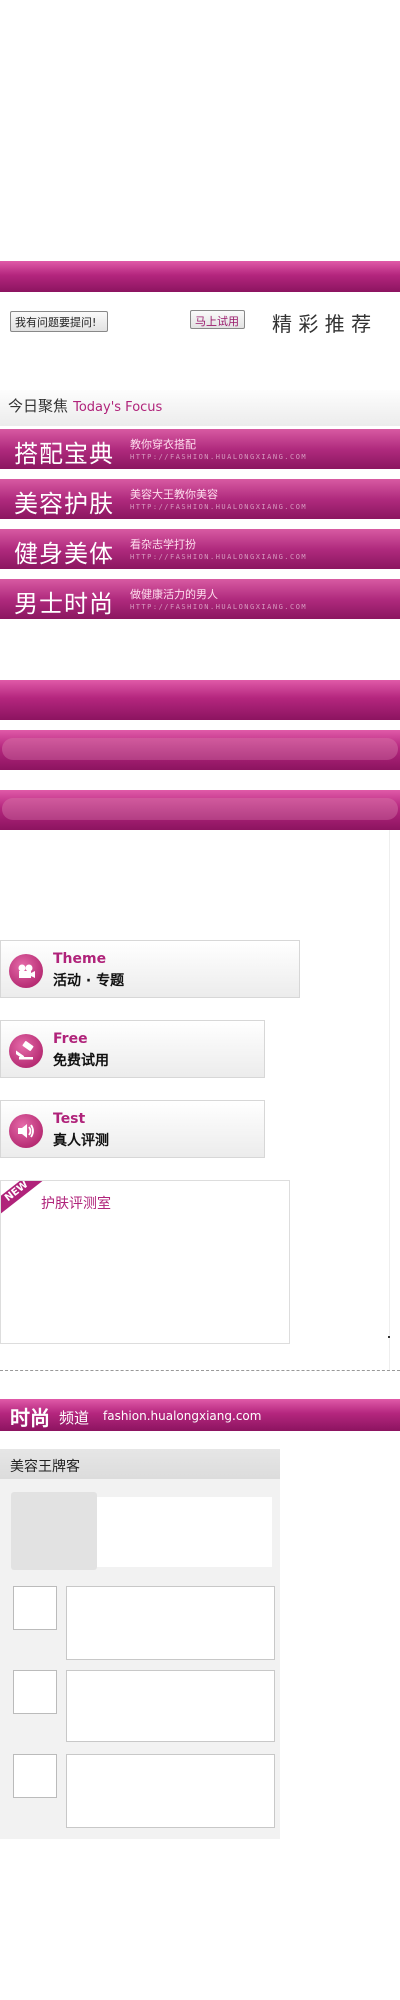 The width and height of the screenshot is (400, 2000). What do you see at coordinates (64, 554) in the screenshot?
I see `nav-item-title: 健身美体` at bounding box center [64, 554].